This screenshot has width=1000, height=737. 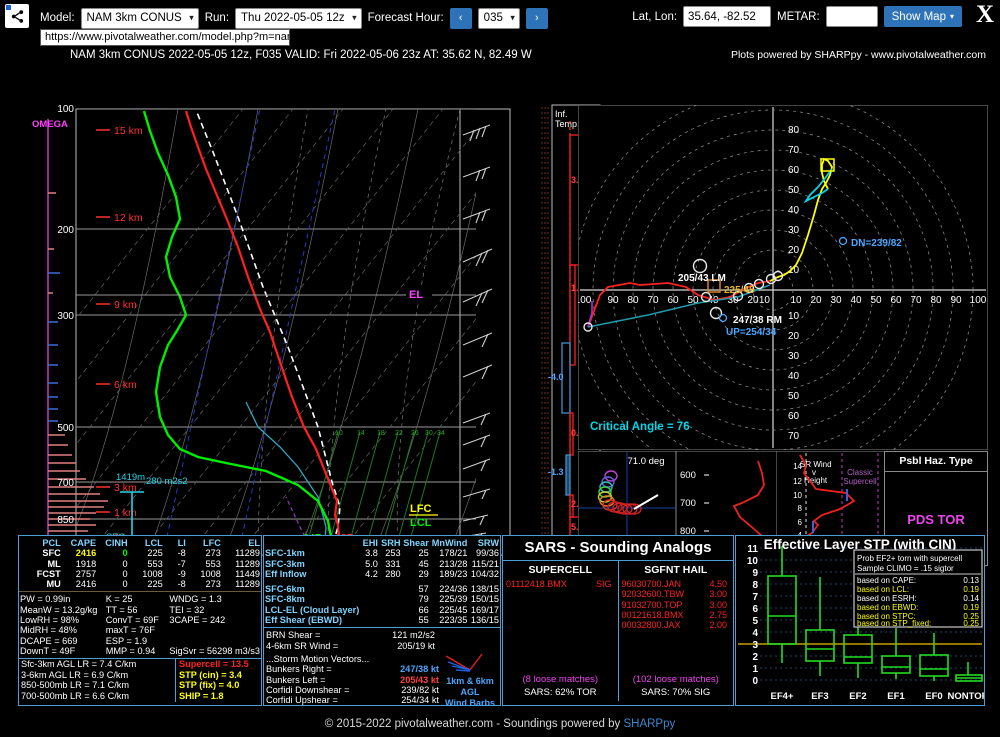 I want to click on table-row: MU 2416 0 225 -8 273 11289, so click(x=140, y=584).